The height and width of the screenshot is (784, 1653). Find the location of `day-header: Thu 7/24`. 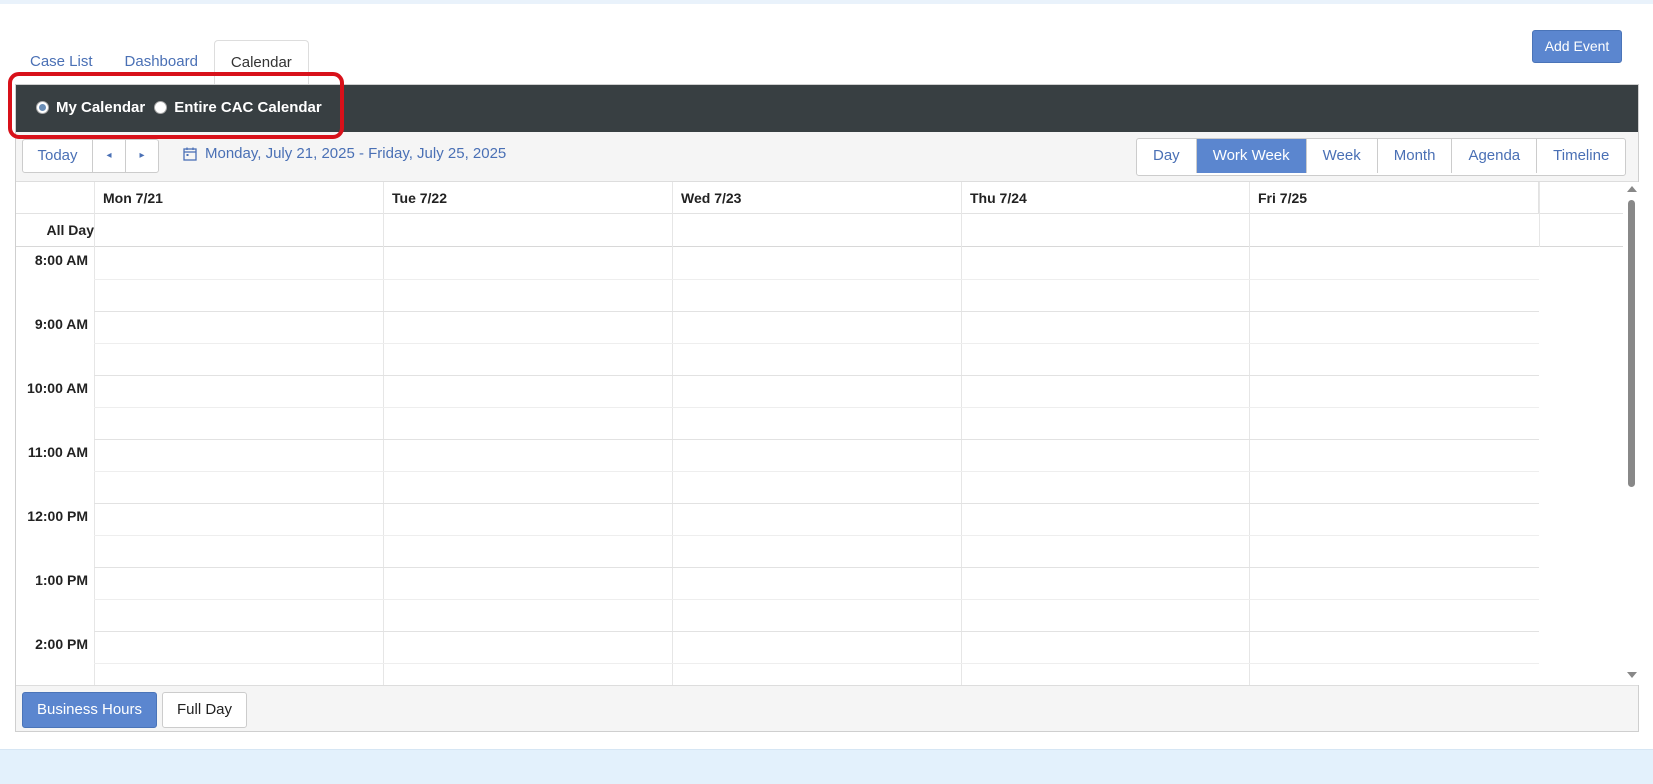

day-header: Thu 7/24 is located at coordinates (1105, 198).